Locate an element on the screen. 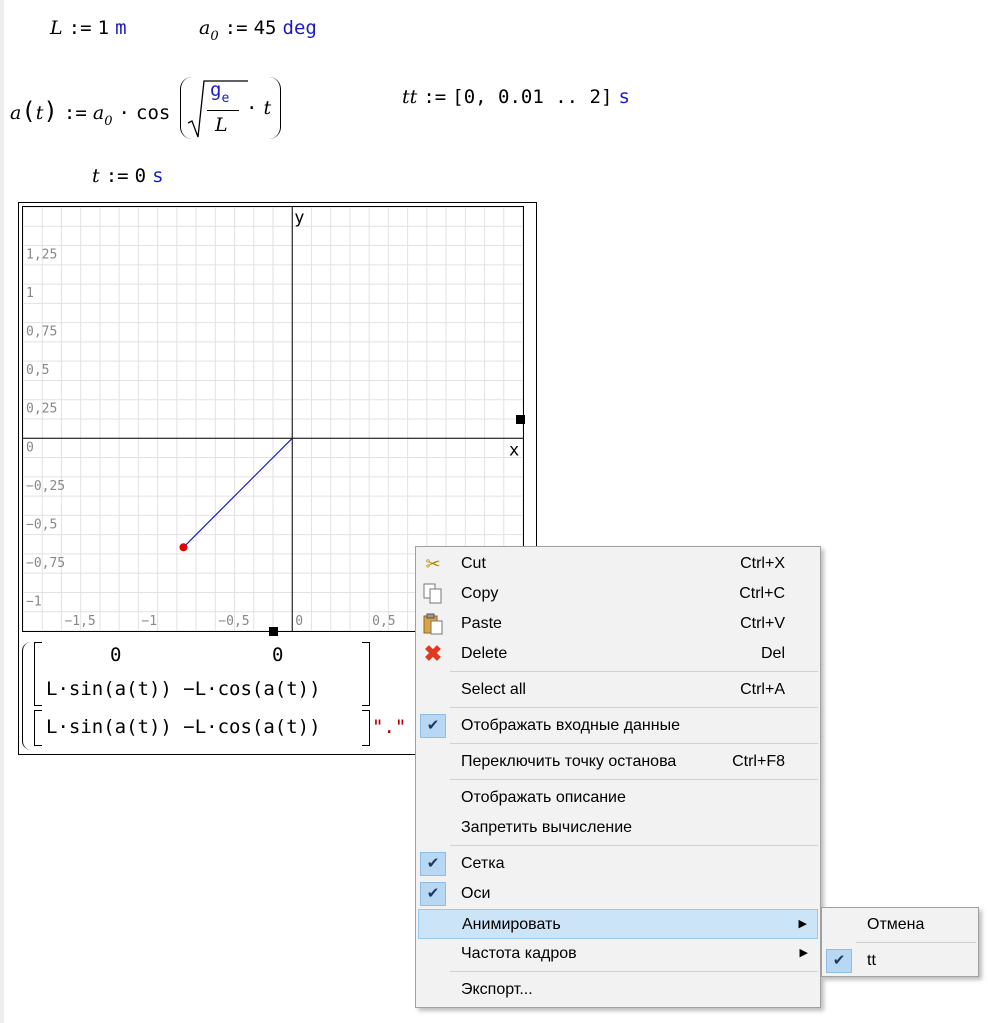  definition-a0: a0 := 45 deg is located at coordinates (258, 30).